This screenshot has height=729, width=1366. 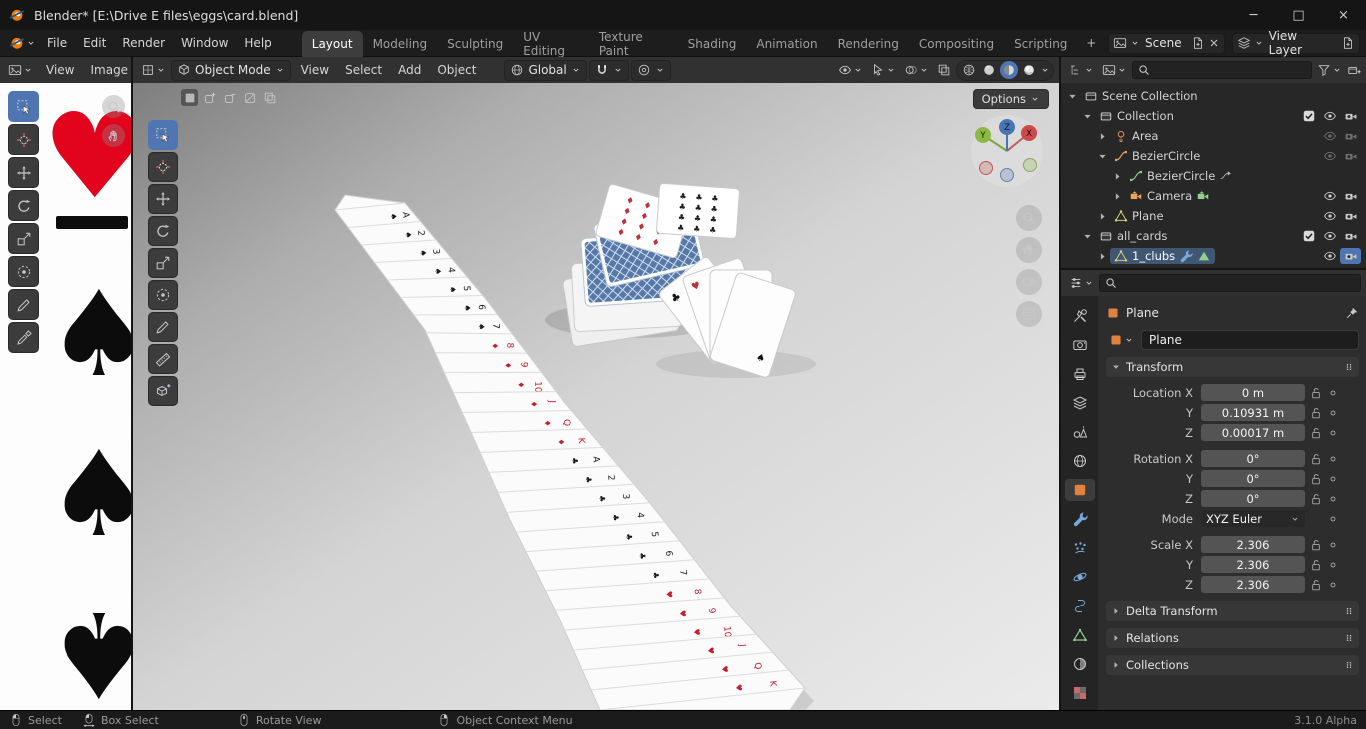 I want to click on section-collections: Collections, so click(x=1232, y=665).